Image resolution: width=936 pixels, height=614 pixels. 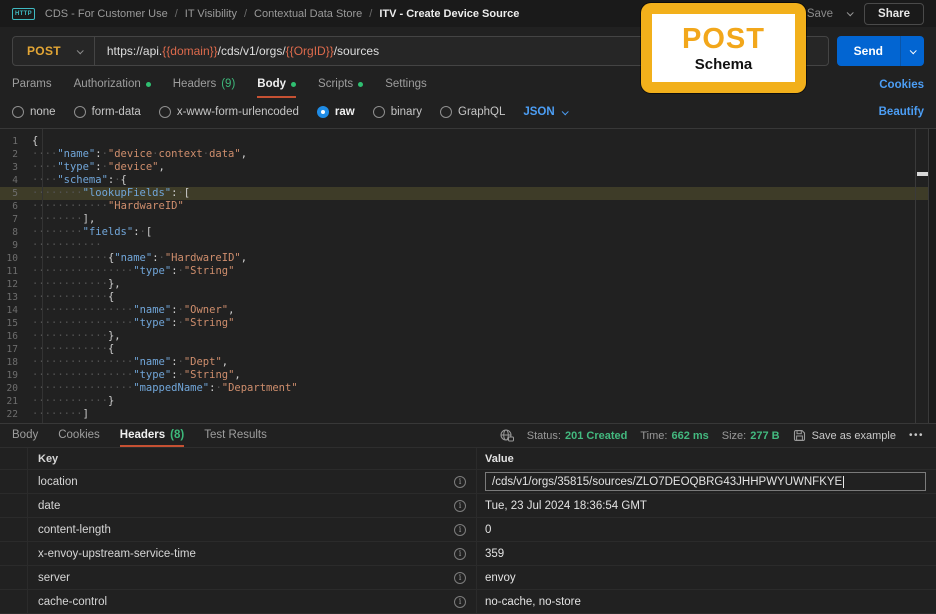 What do you see at coordinates (15, 193) in the screenshot?
I see `line-number: 5` at bounding box center [15, 193].